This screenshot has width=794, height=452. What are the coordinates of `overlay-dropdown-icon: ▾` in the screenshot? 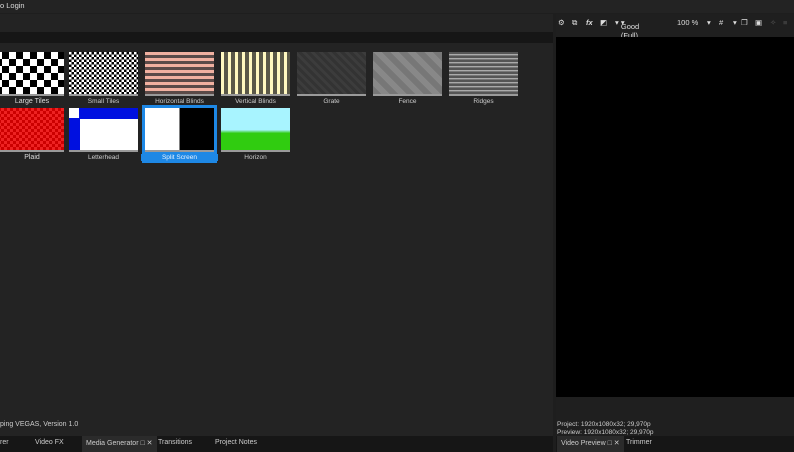 It's located at (735, 22).